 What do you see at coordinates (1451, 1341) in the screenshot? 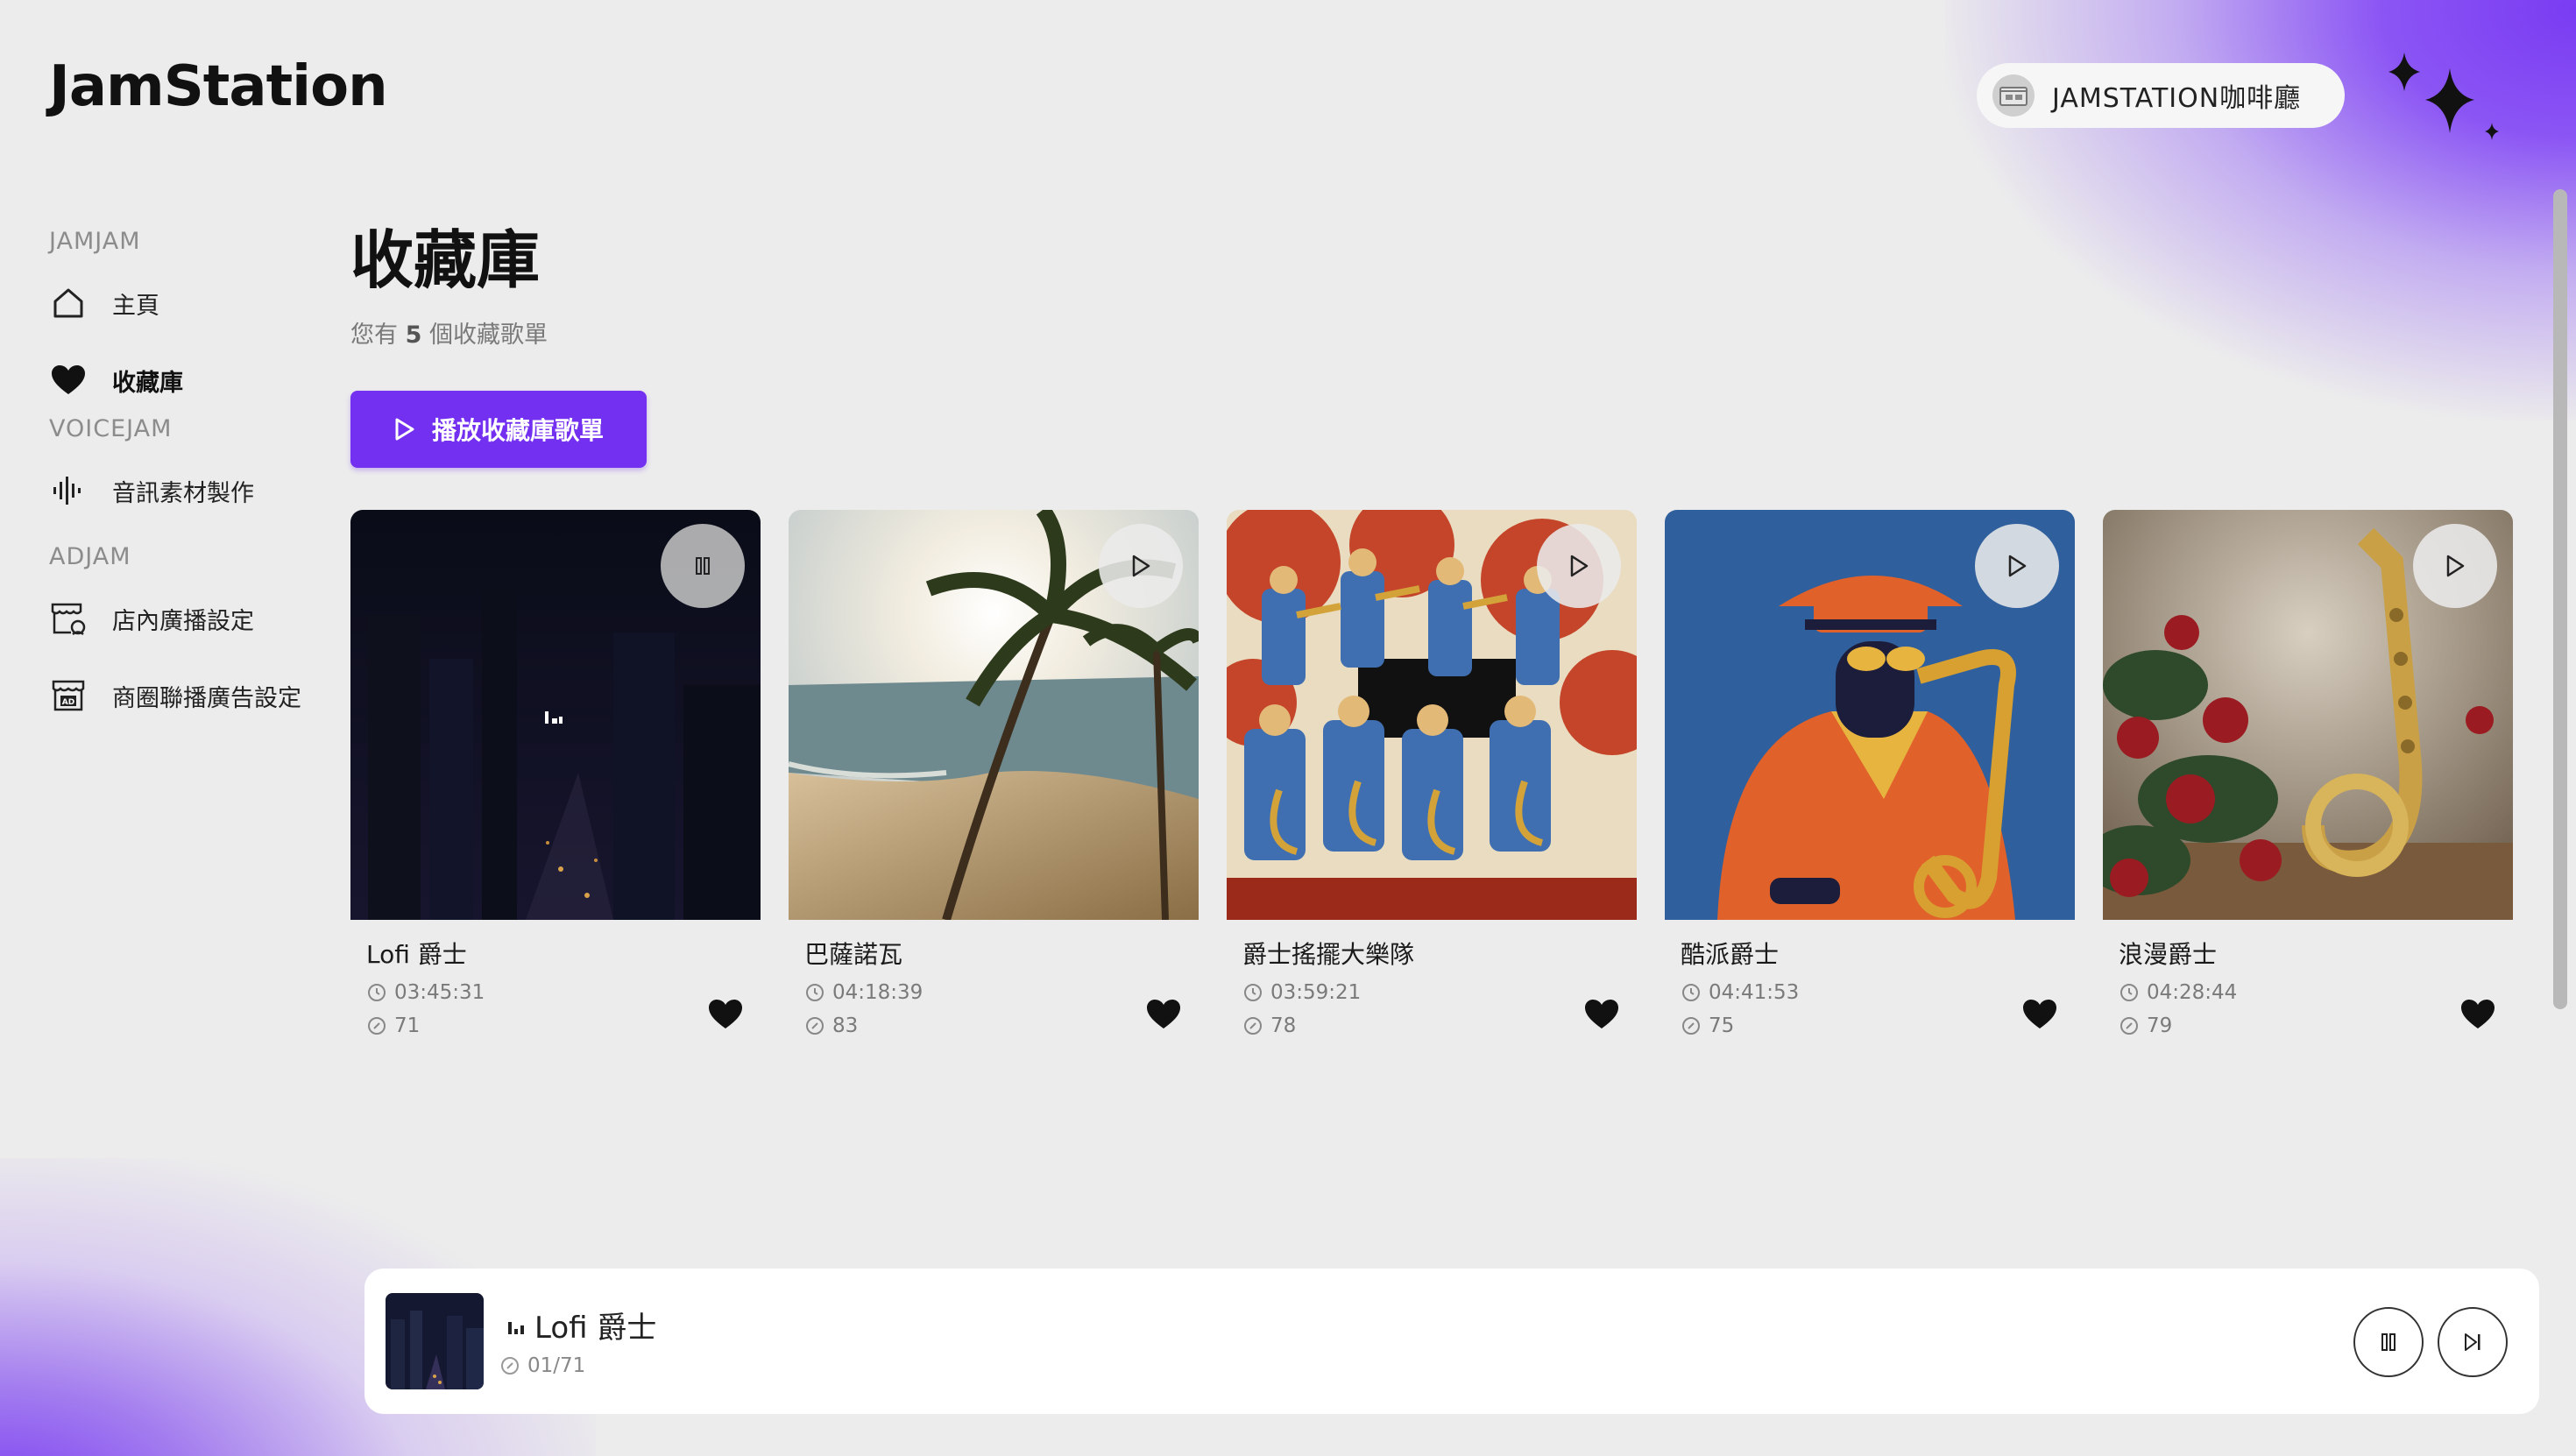
I see `now-playing-bar: Lofi 爵士 01/71` at bounding box center [1451, 1341].